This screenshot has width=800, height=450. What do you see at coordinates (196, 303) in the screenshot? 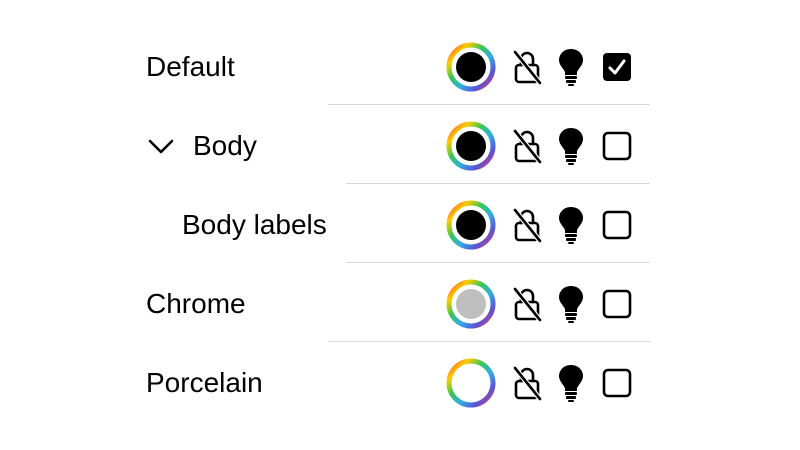
I see `layer-label: Chrome` at bounding box center [196, 303].